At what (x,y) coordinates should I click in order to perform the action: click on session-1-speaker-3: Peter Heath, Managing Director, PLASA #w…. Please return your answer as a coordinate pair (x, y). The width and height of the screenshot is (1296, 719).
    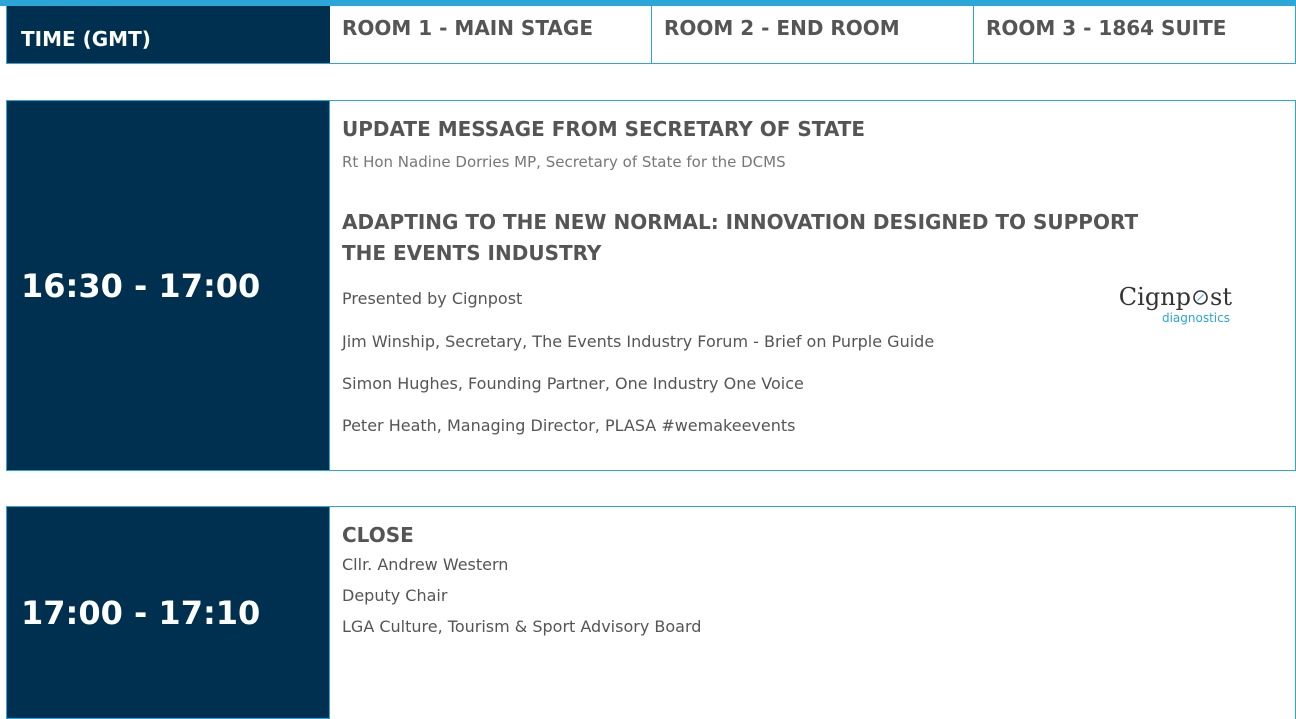
    Looking at the image, I should click on (569, 425).